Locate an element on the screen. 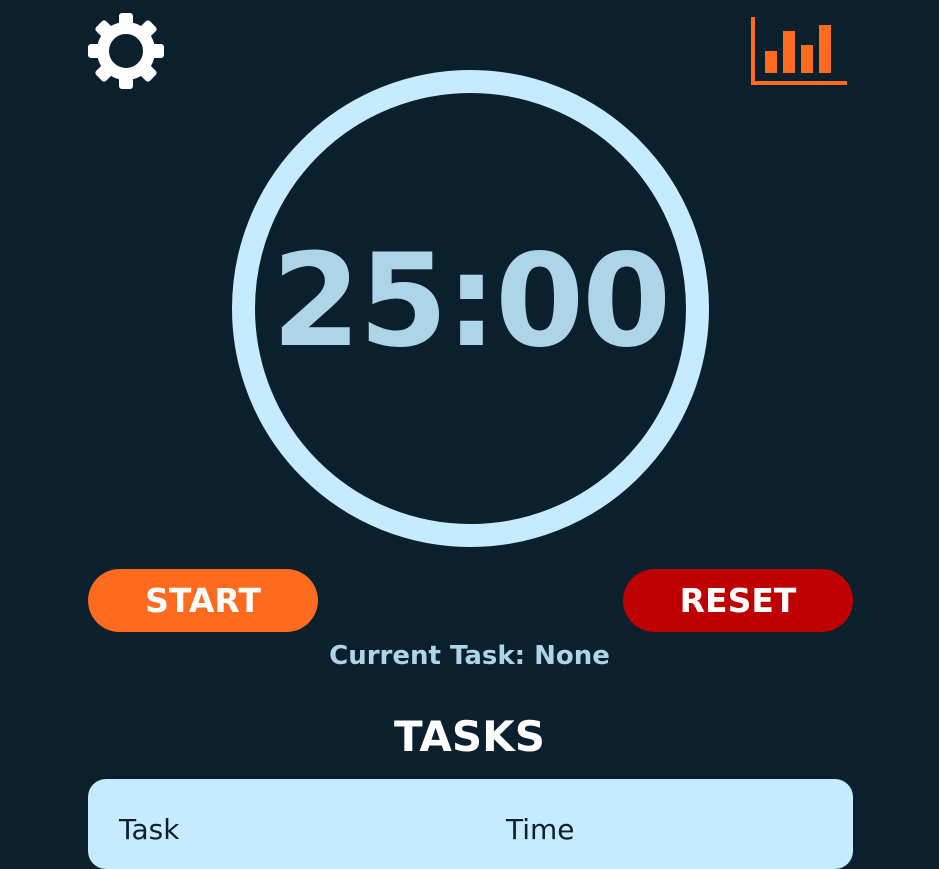 Image resolution: width=939 pixels, height=869 pixels. gear-icon is located at coordinates (126, 51).